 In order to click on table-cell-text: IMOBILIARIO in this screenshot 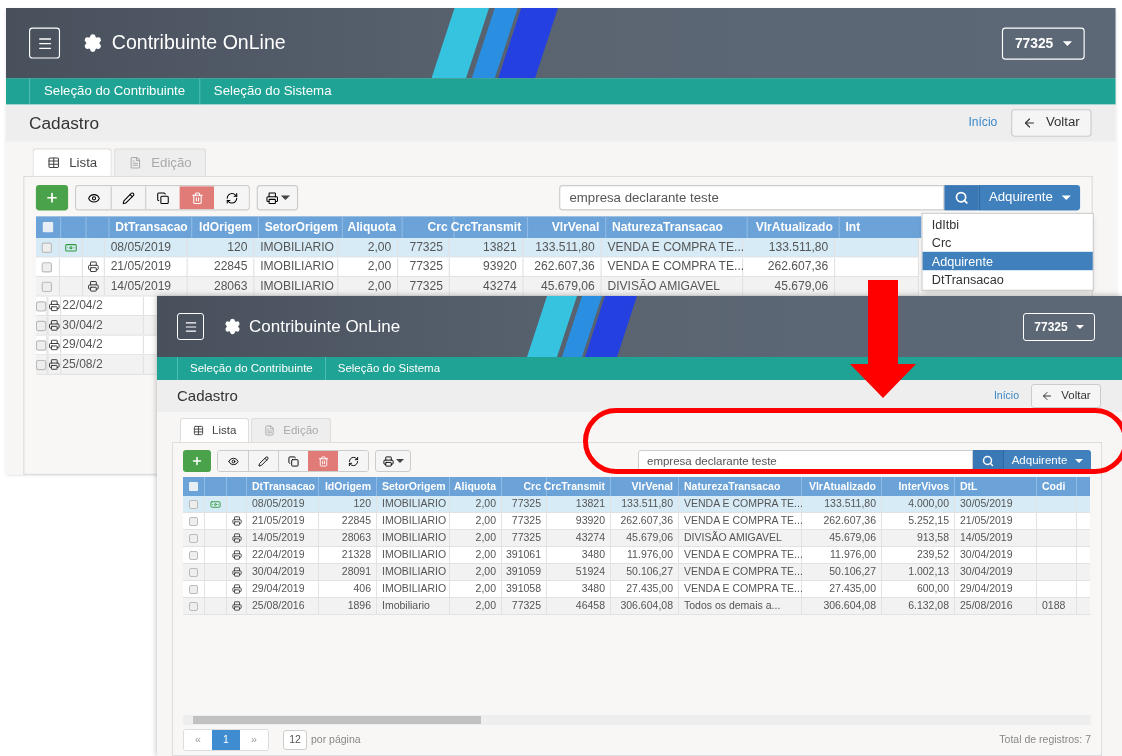, I will do `click(297, 247)`.